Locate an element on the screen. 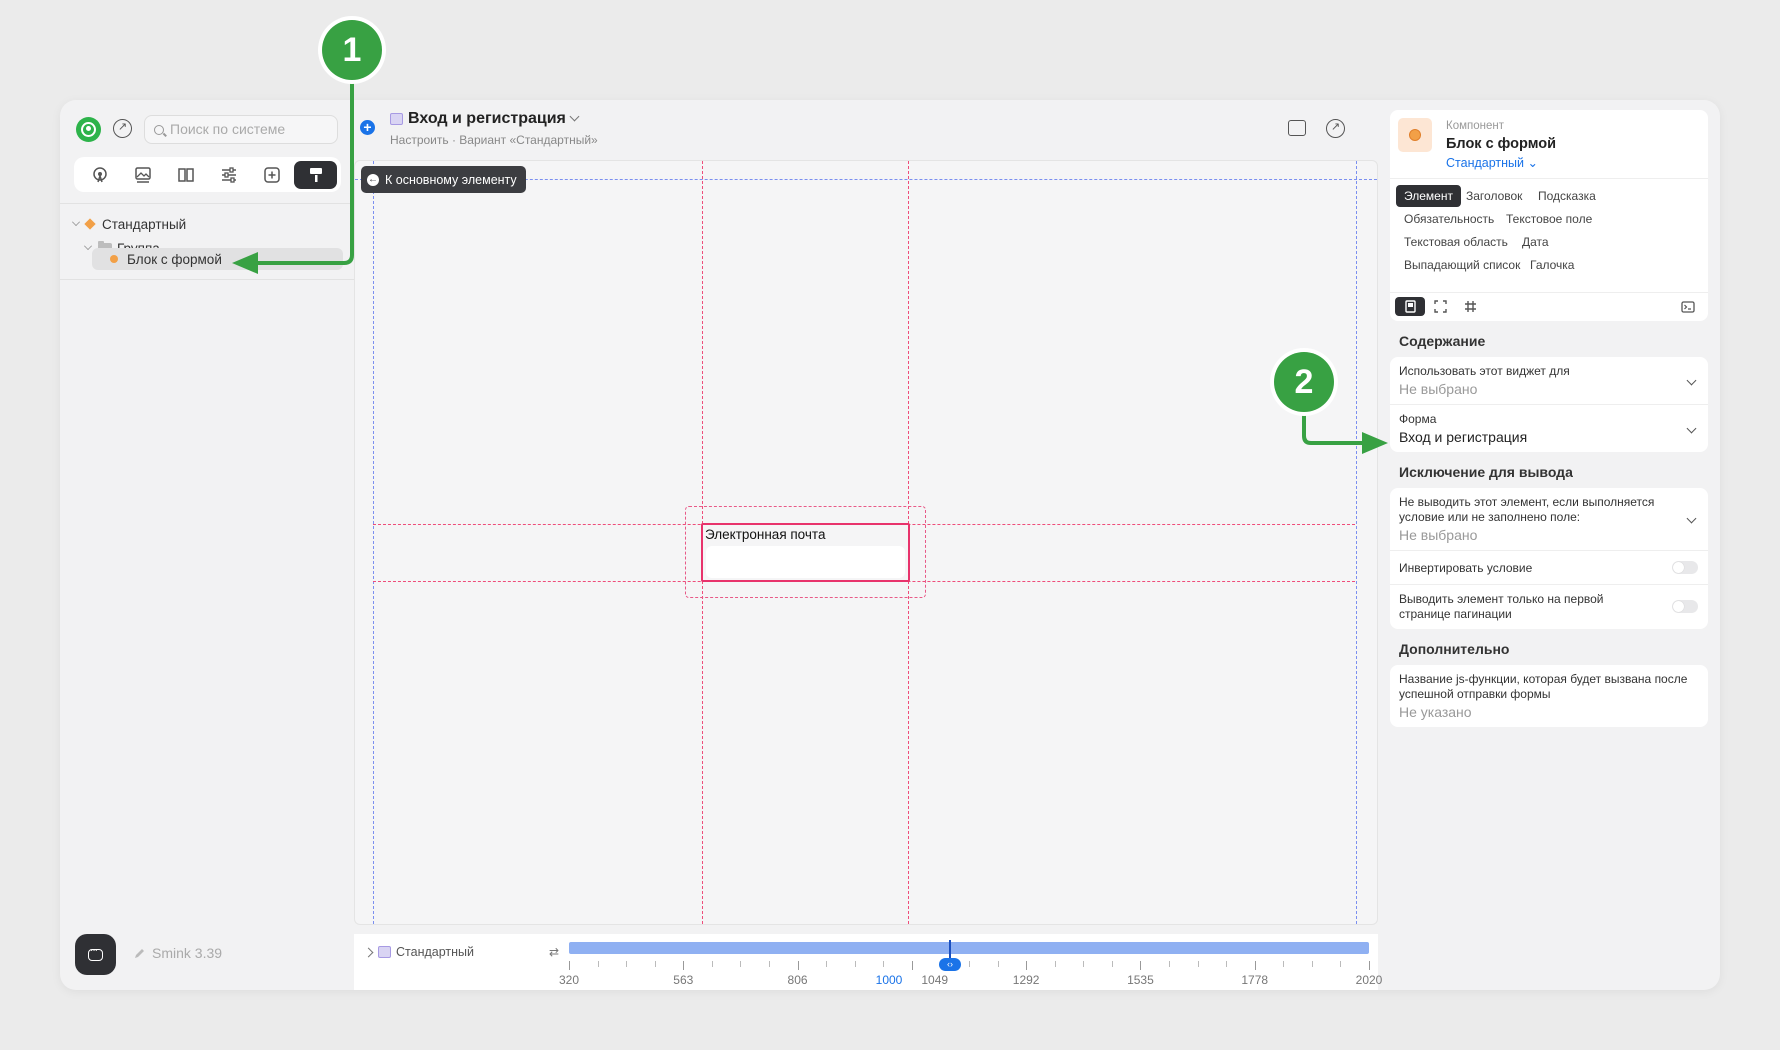  arrow-left-icon: ← is located at coordinates (373, 179).